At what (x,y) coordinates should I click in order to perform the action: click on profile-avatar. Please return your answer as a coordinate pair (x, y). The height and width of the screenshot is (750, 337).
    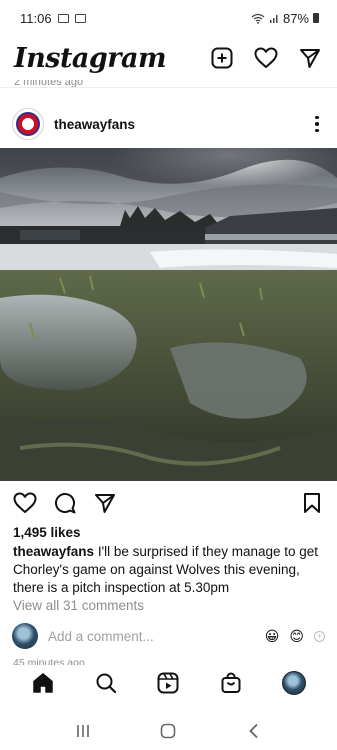
    Looking at the image, I should click on (293, 683).